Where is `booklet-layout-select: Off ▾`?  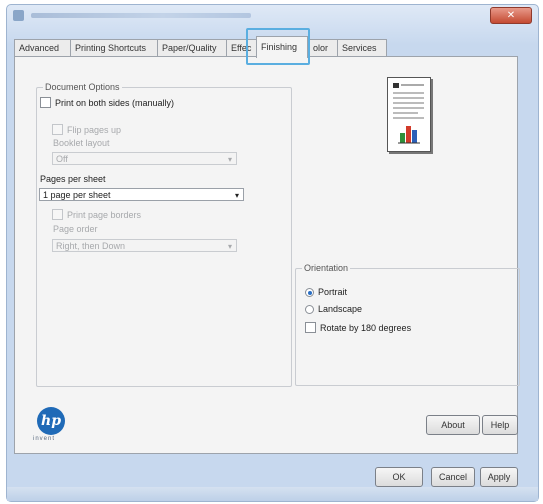
booklet-layout-select: Off ▾ is located at coordinates (144, 158).